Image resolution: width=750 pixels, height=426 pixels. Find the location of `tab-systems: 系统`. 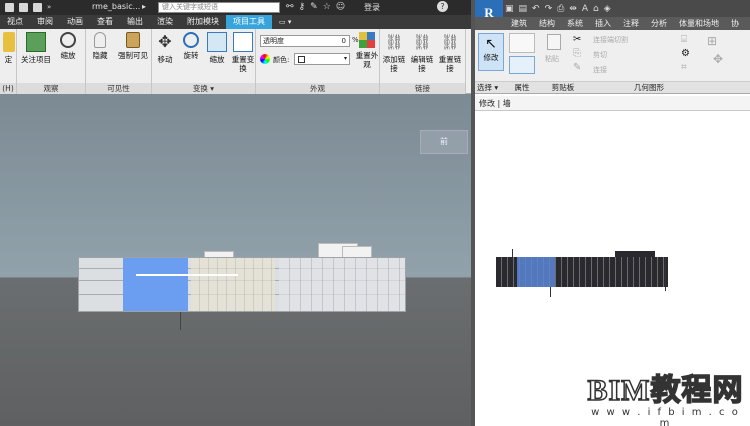

tab-systems: 系统 is located at coordinates (575, 23).